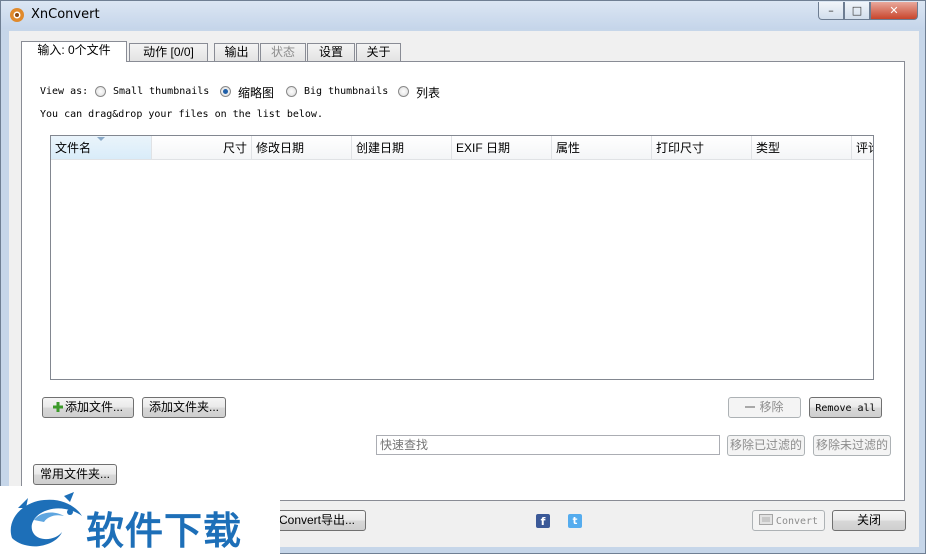  I want to click on minimize-button: –, so click(831, 11).